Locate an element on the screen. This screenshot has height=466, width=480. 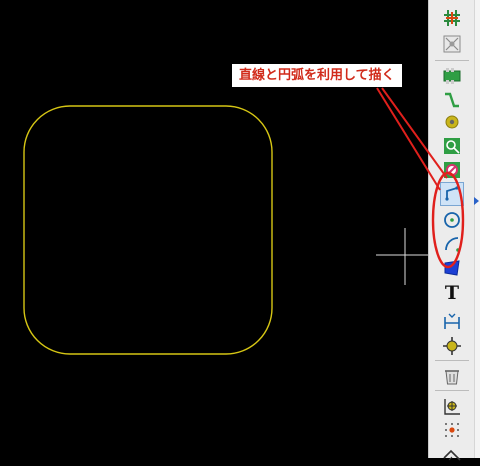
draw-polygon-icon is located at coordinates (452, 268).